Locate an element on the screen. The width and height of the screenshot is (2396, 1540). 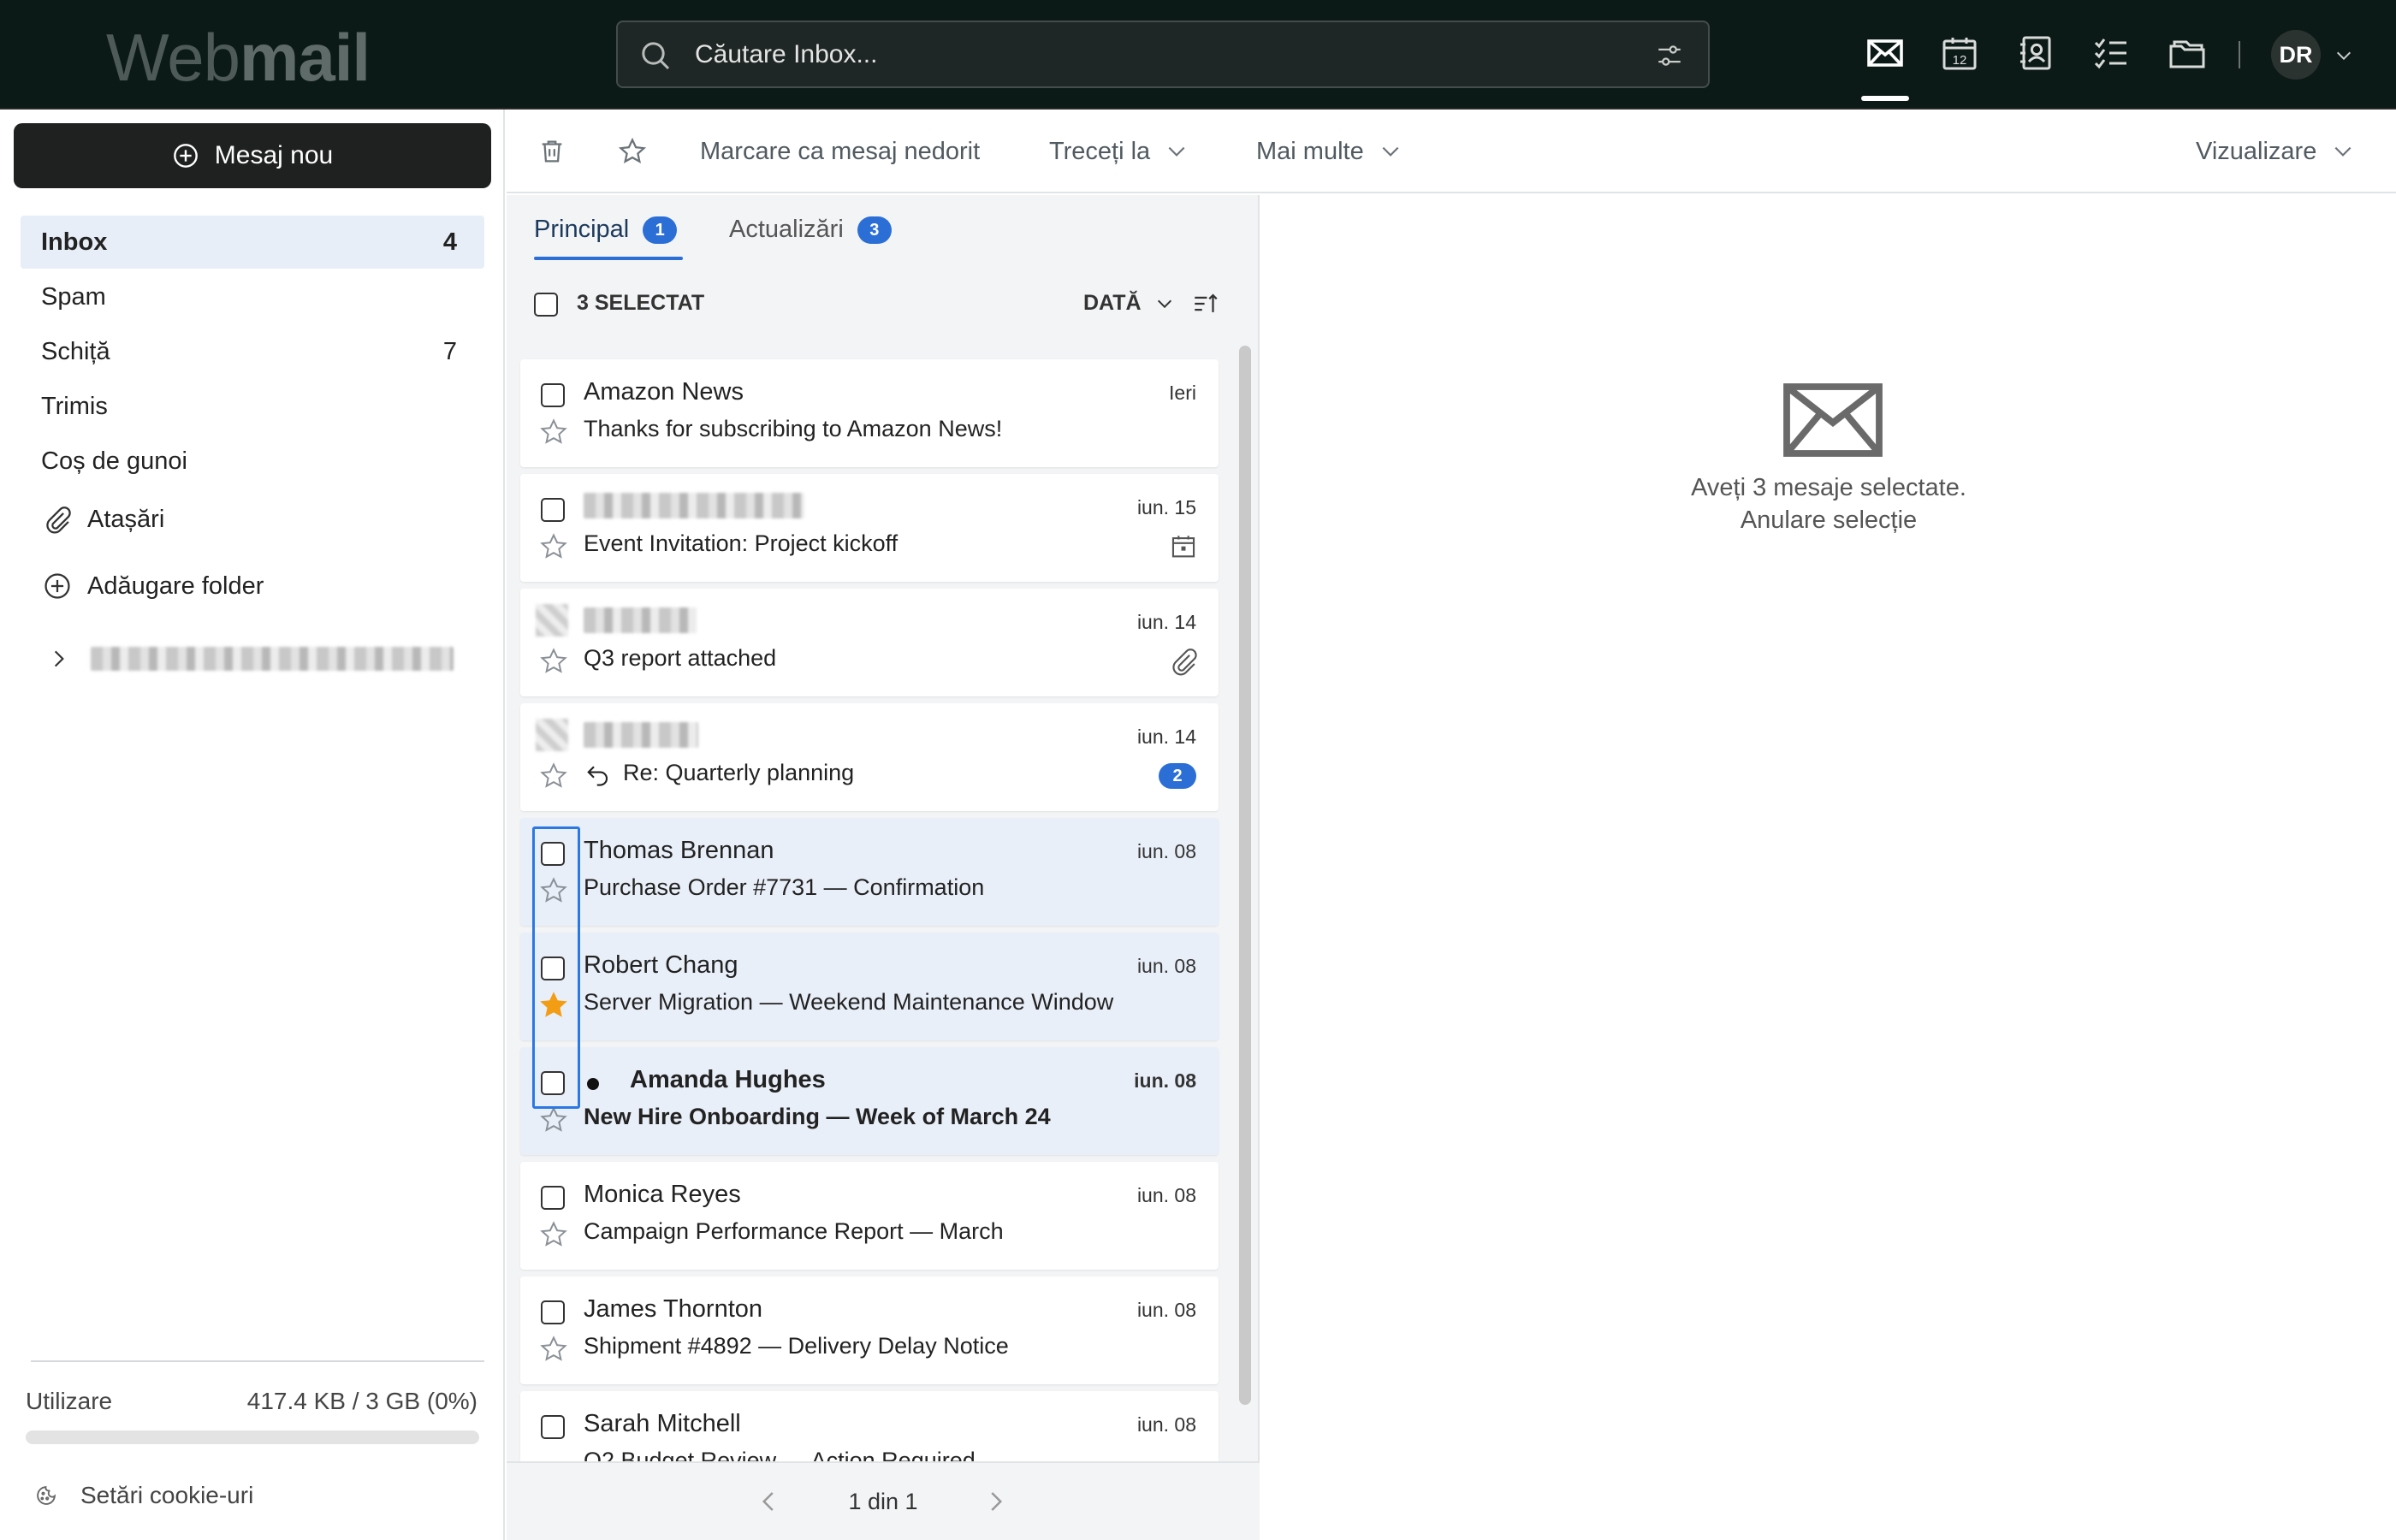
message-subject: Thanks for subscribing to Amazon News! is located at coordinates (793, 428).